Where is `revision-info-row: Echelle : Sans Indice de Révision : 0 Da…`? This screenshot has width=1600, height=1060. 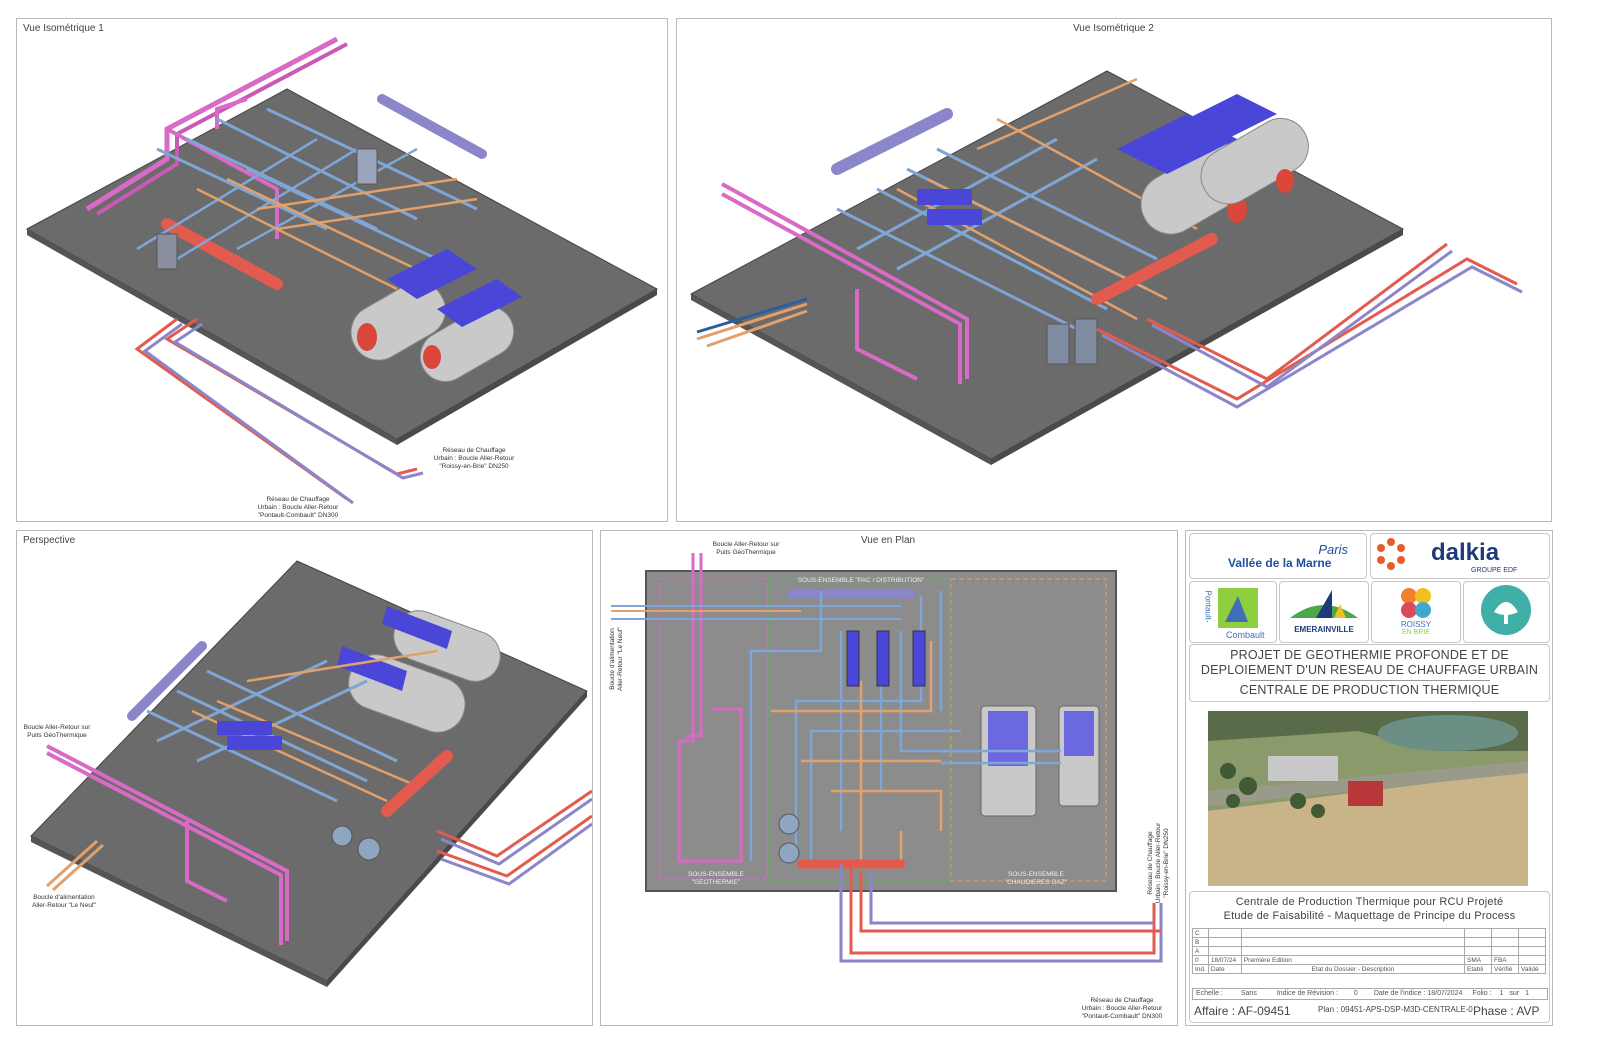 revision-info-row: Echelle : Sans Indice de Révision : 0 Da… is located at coordinates (1370, 994).